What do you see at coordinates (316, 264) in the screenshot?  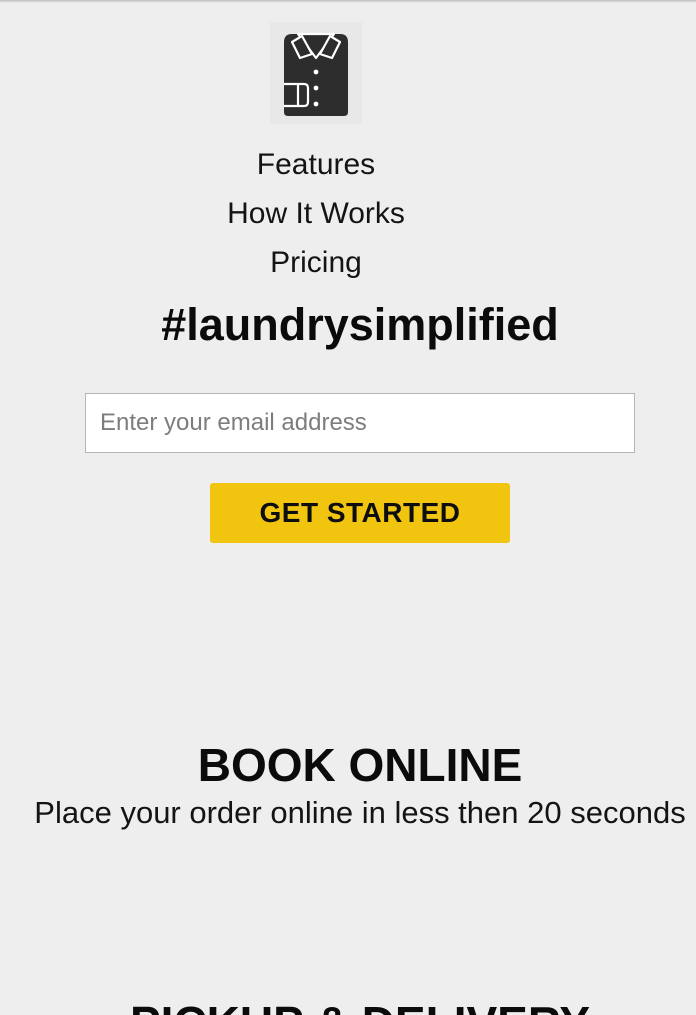 I see `nav-link-pricing: Pricing` at bounding box center [316, 264].